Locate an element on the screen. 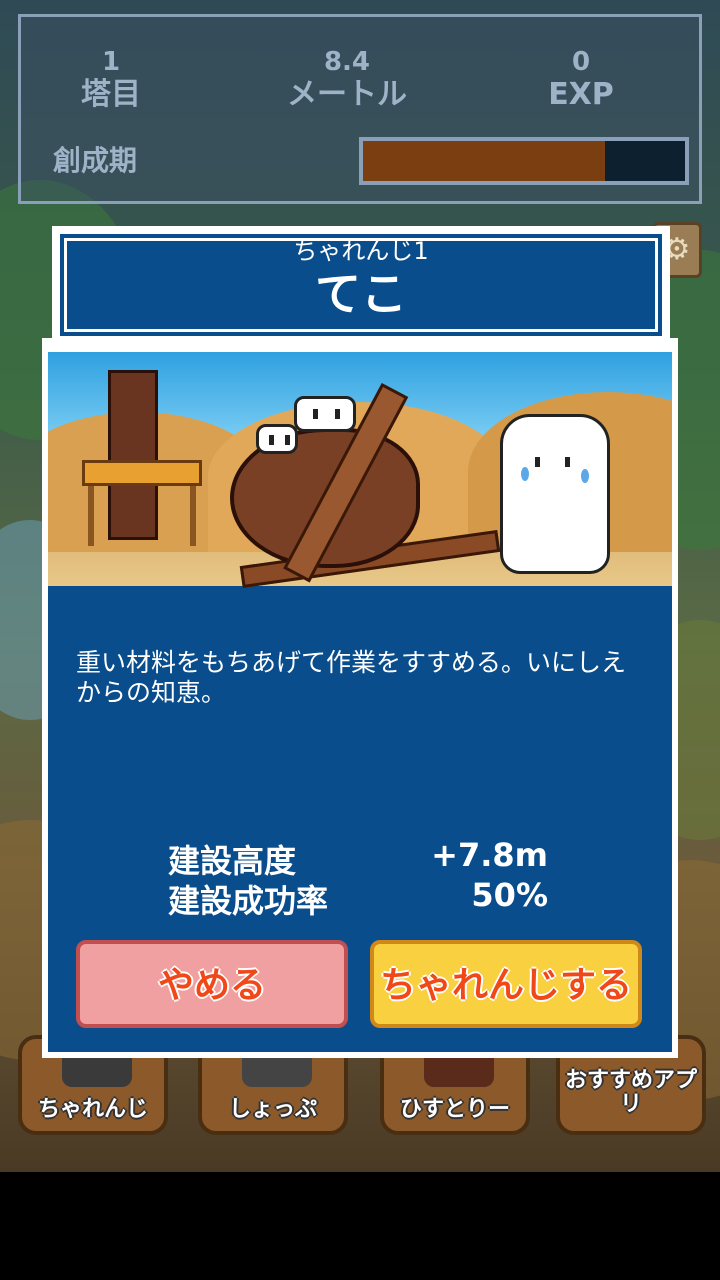 The image size is (720, 1280). menu-label: ひすとりー is located at coordinates (454, 1109).